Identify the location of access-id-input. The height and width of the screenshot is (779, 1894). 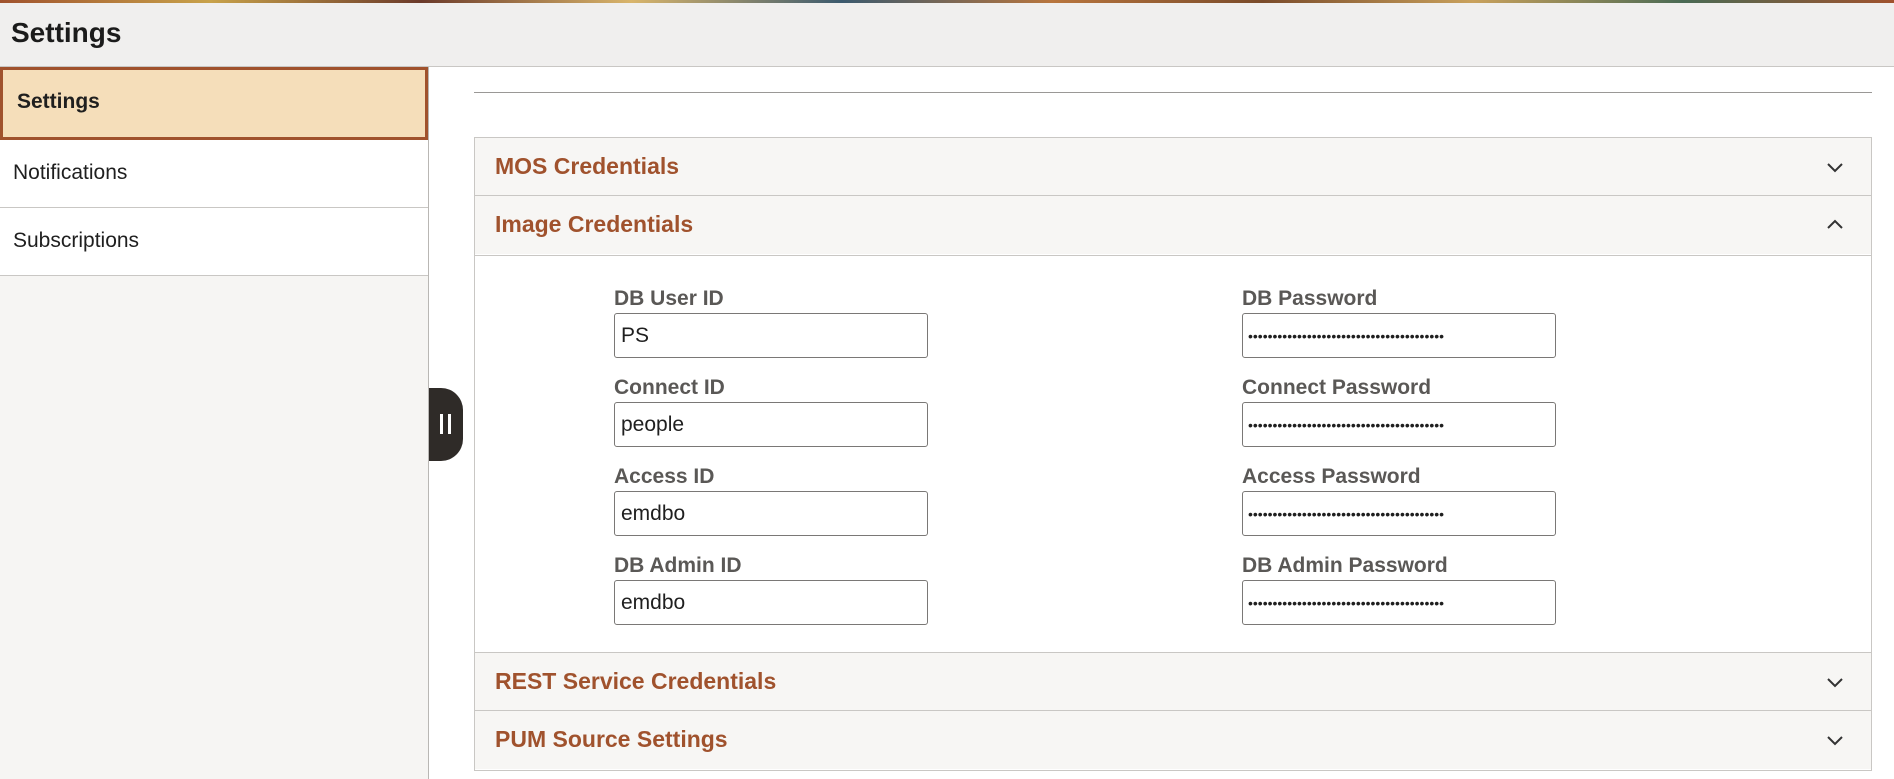
(771, 513).